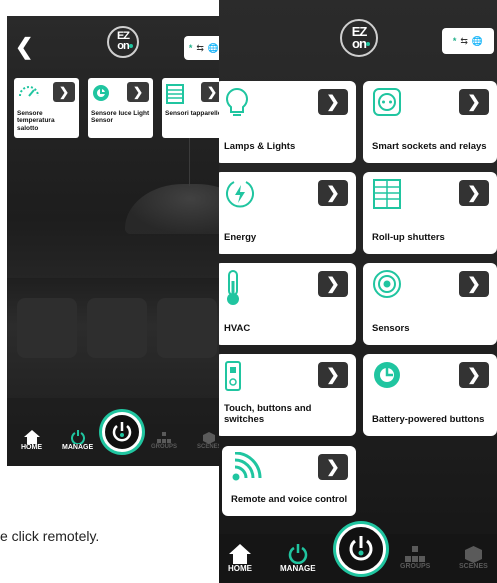 The height and width of the screenshot is (583, 497). Describe the element at coordinates (247, 469) in the screenshot. I see `wifi-icon` at that location.